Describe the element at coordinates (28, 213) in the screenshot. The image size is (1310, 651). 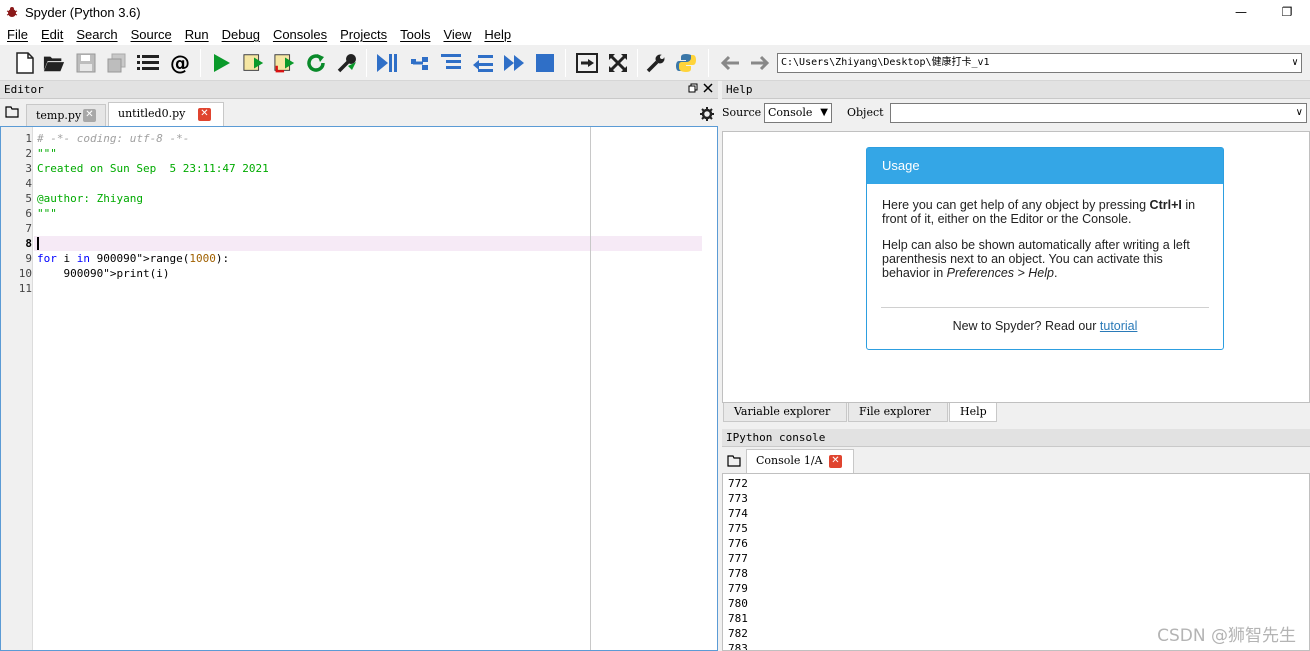
I see `line-number: 6` at that location.